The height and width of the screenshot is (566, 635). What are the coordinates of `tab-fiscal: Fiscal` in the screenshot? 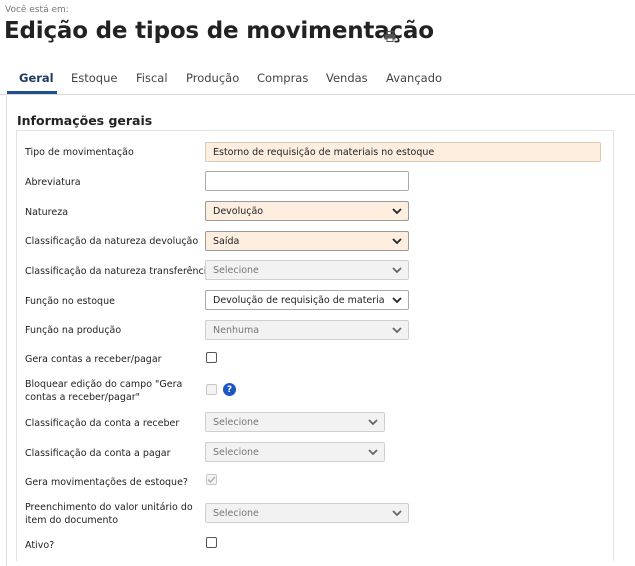 It's located at (152, 78).